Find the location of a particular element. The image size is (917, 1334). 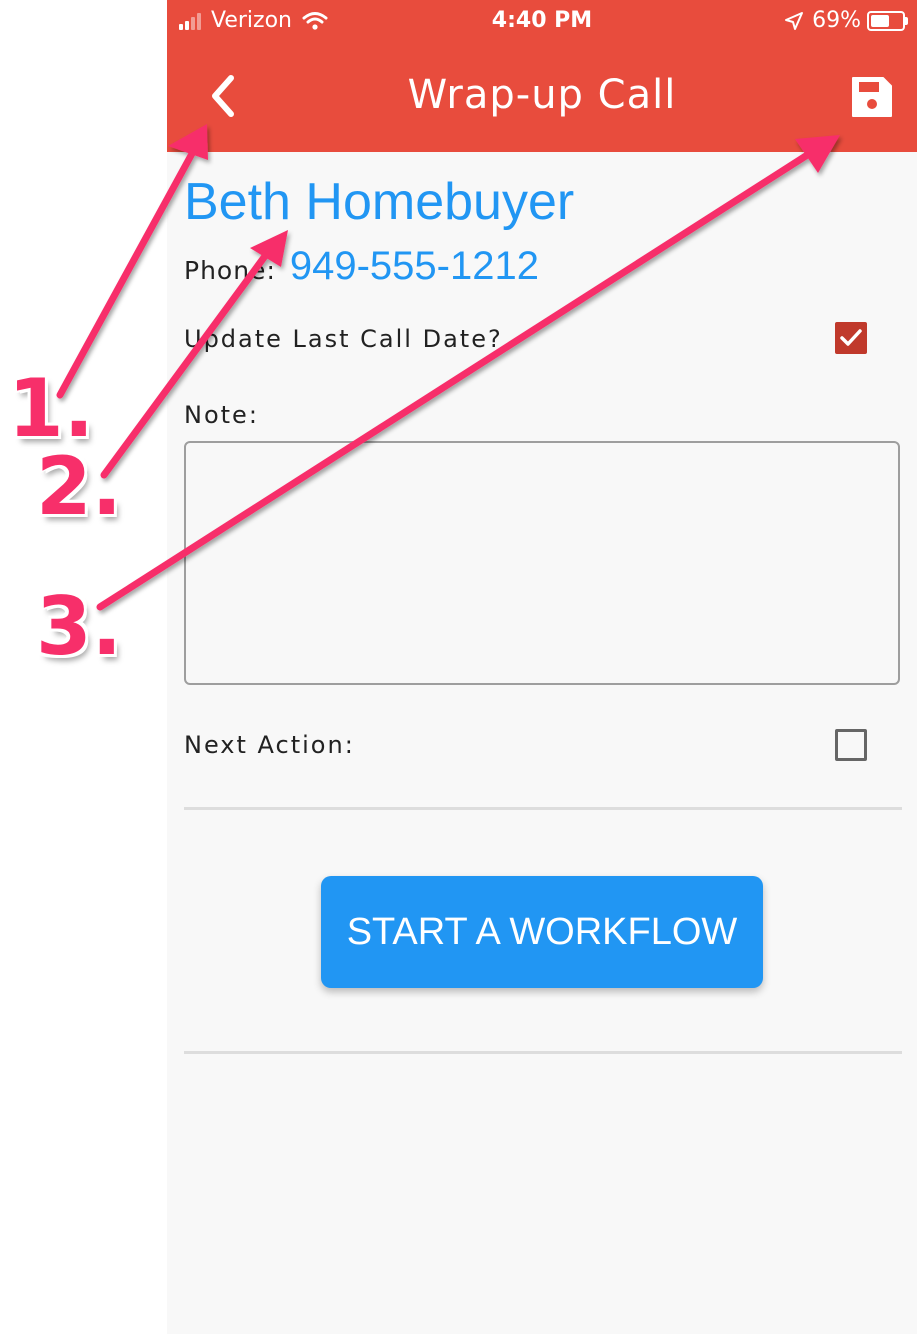

note-textarea is located at coordinates (542, 563).